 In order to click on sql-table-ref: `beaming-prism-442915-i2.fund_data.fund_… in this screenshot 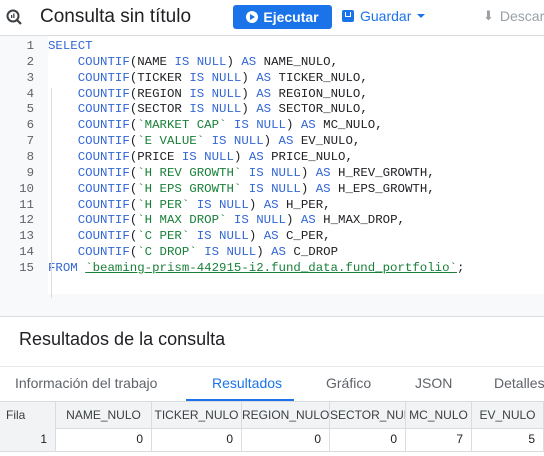, I will do `click(271, 267)`.